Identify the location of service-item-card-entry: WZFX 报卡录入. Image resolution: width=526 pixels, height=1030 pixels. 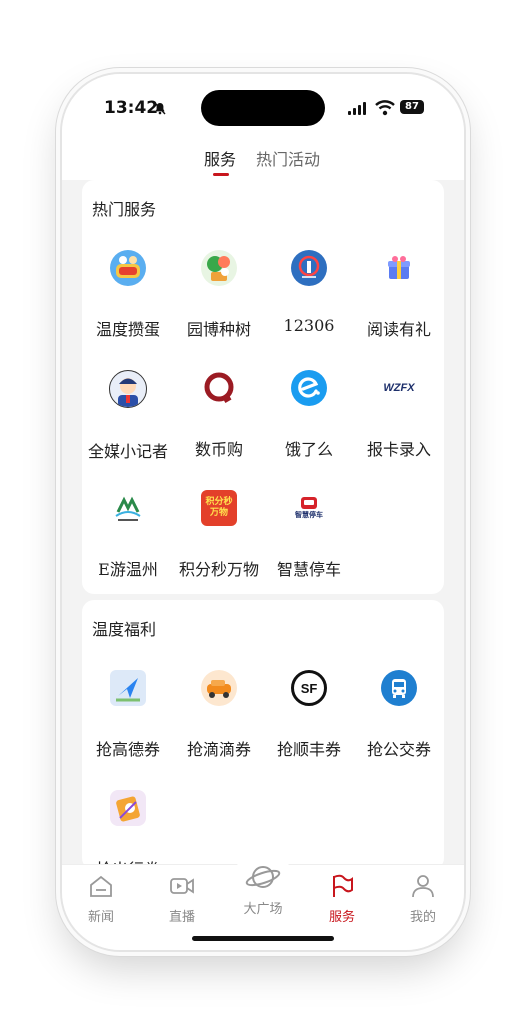
(399, 415).